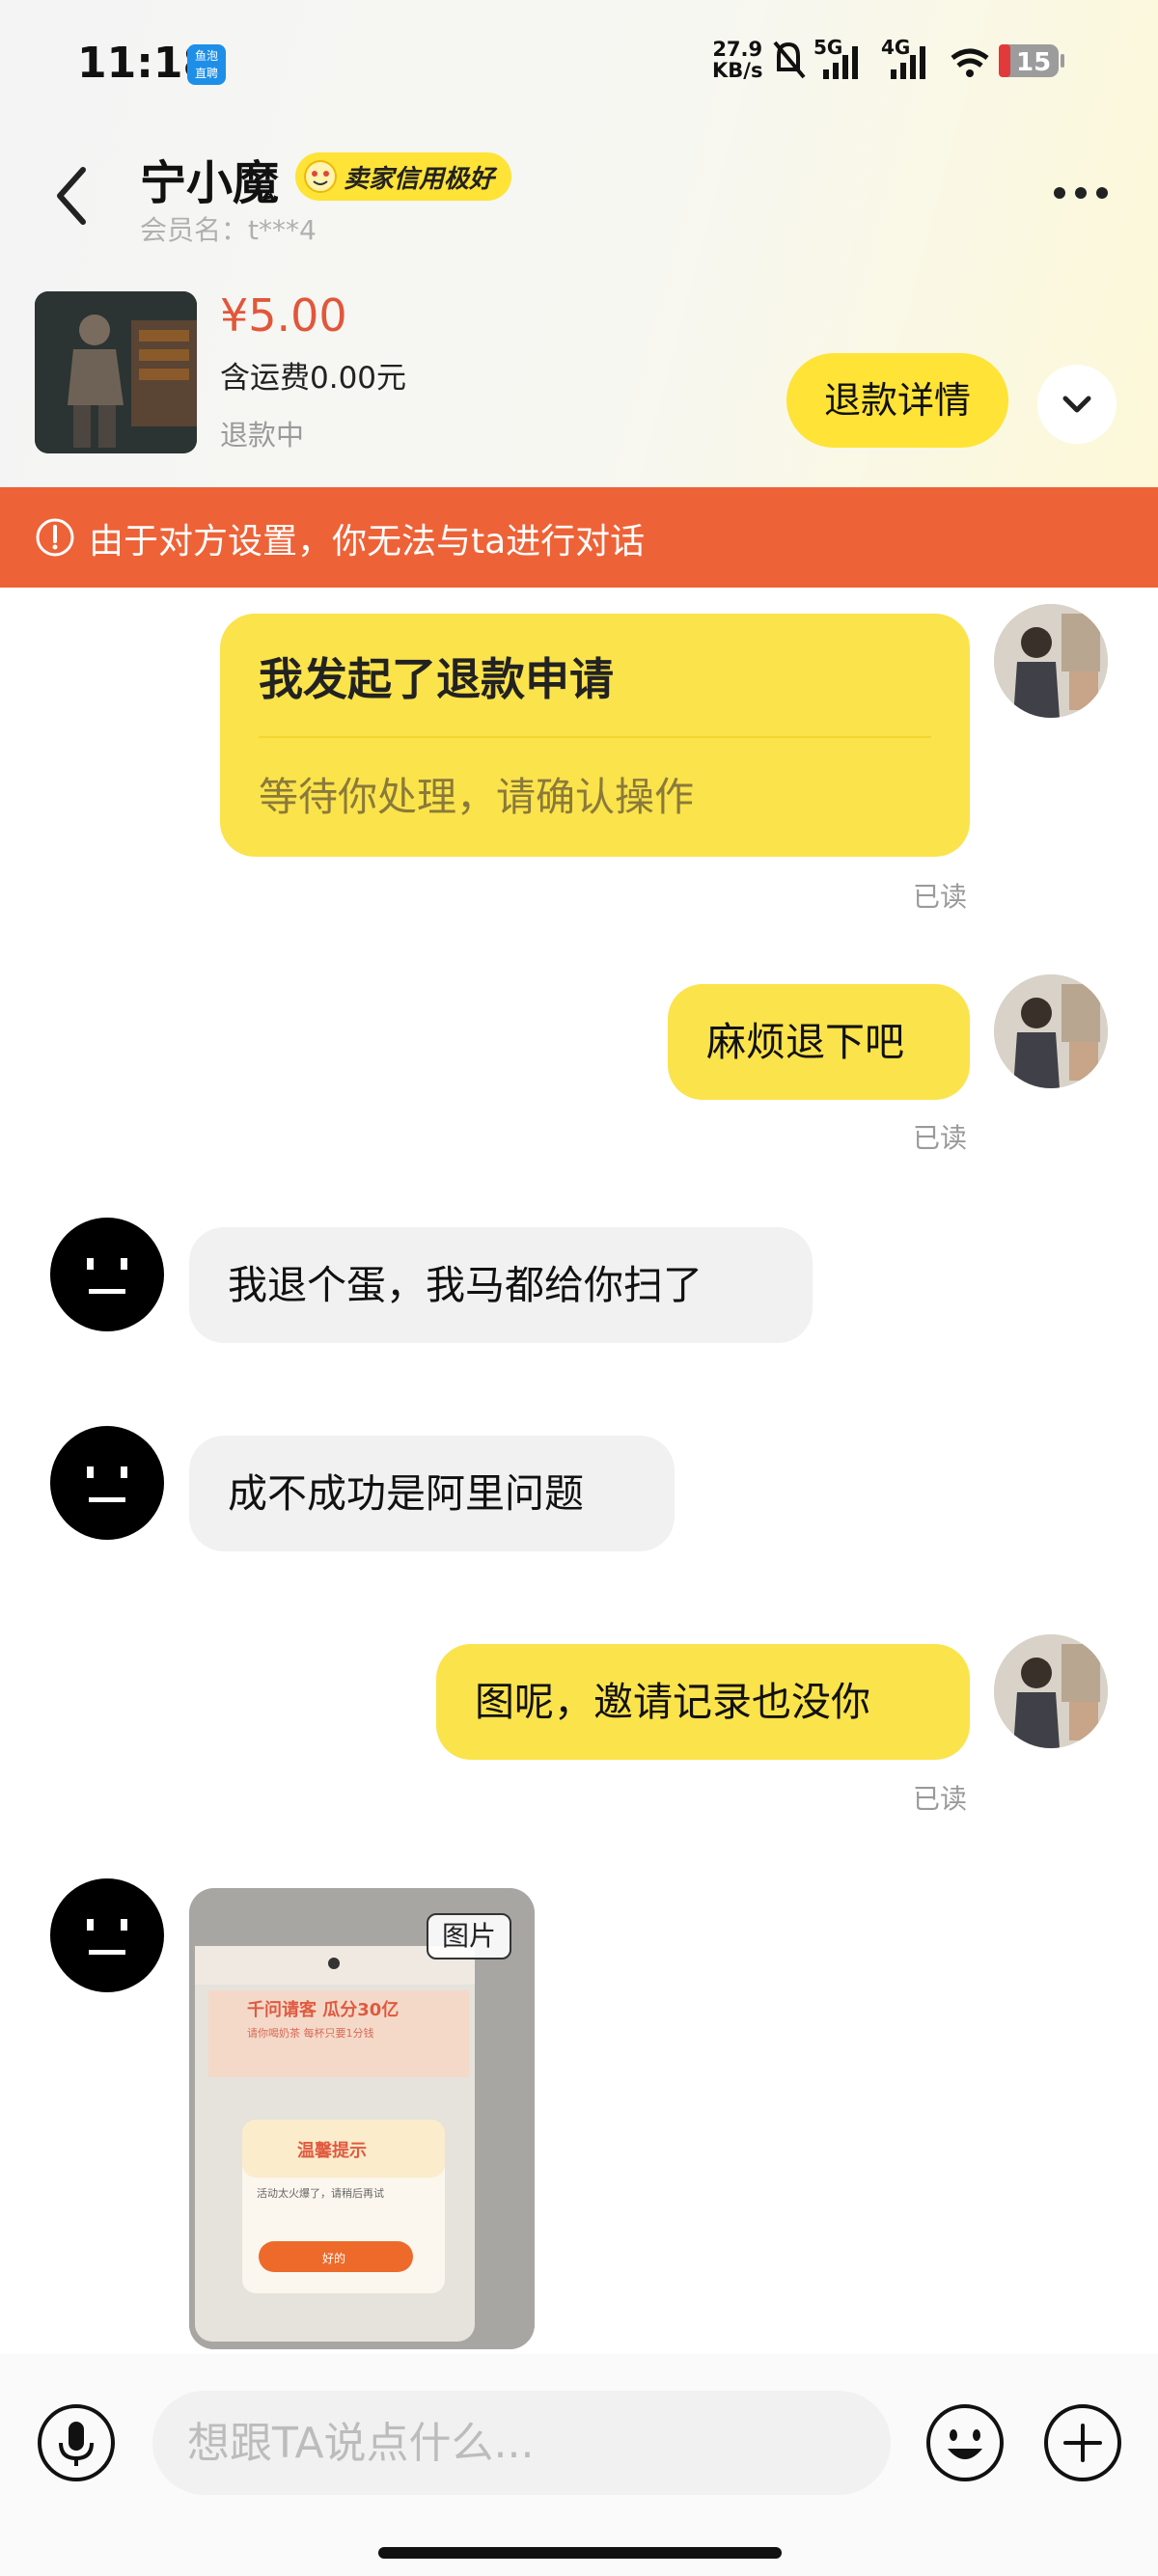  Describe the element at coordinates (965, 2442) in the screenshot. I see `emoji-icon` at that location.